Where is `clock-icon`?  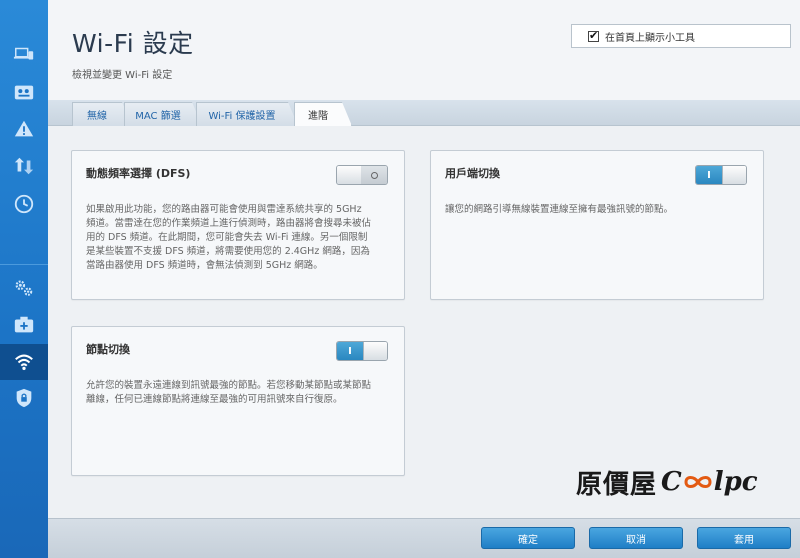 clock-icon is located at coordinates (24, 204).